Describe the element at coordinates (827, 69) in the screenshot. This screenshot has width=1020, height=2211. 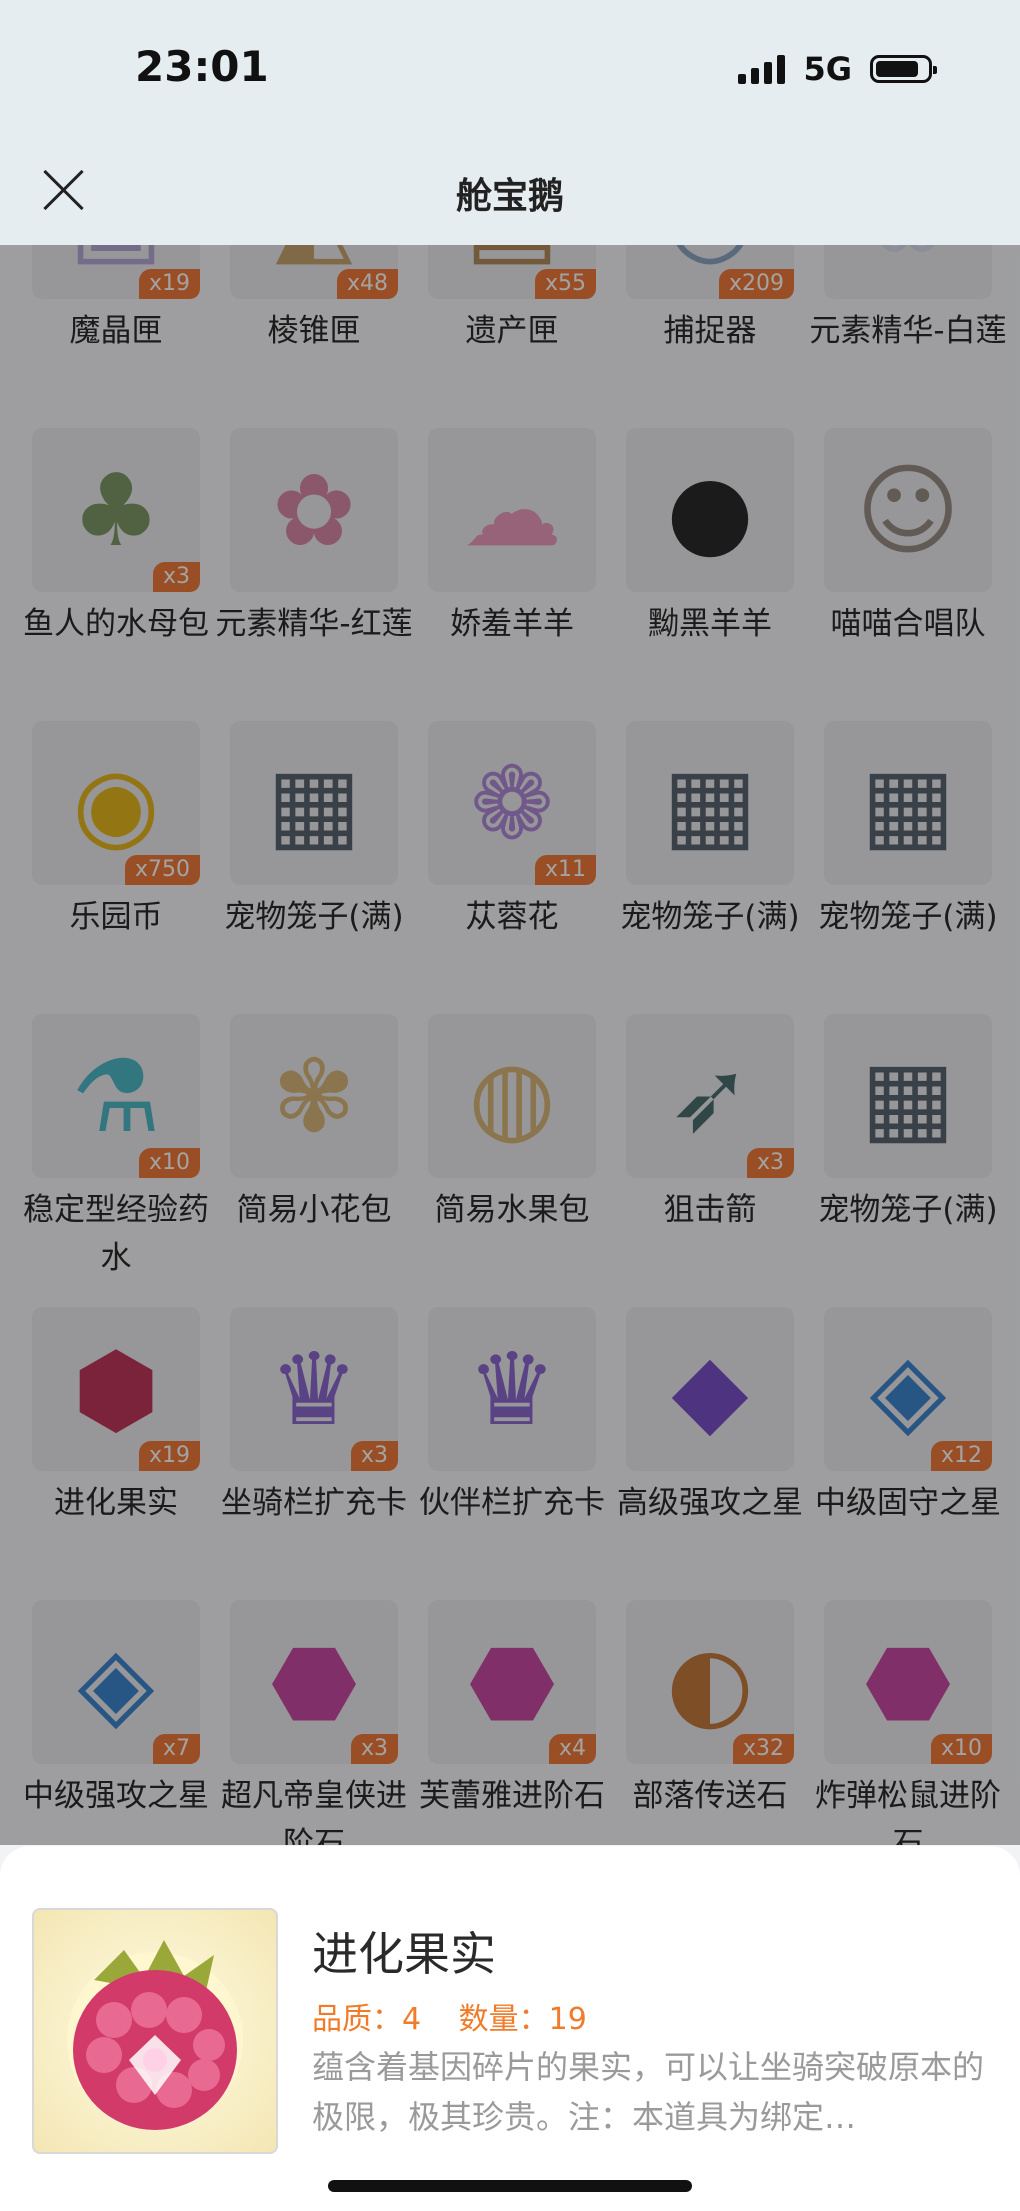
I see `network-type: 5G` at that location.